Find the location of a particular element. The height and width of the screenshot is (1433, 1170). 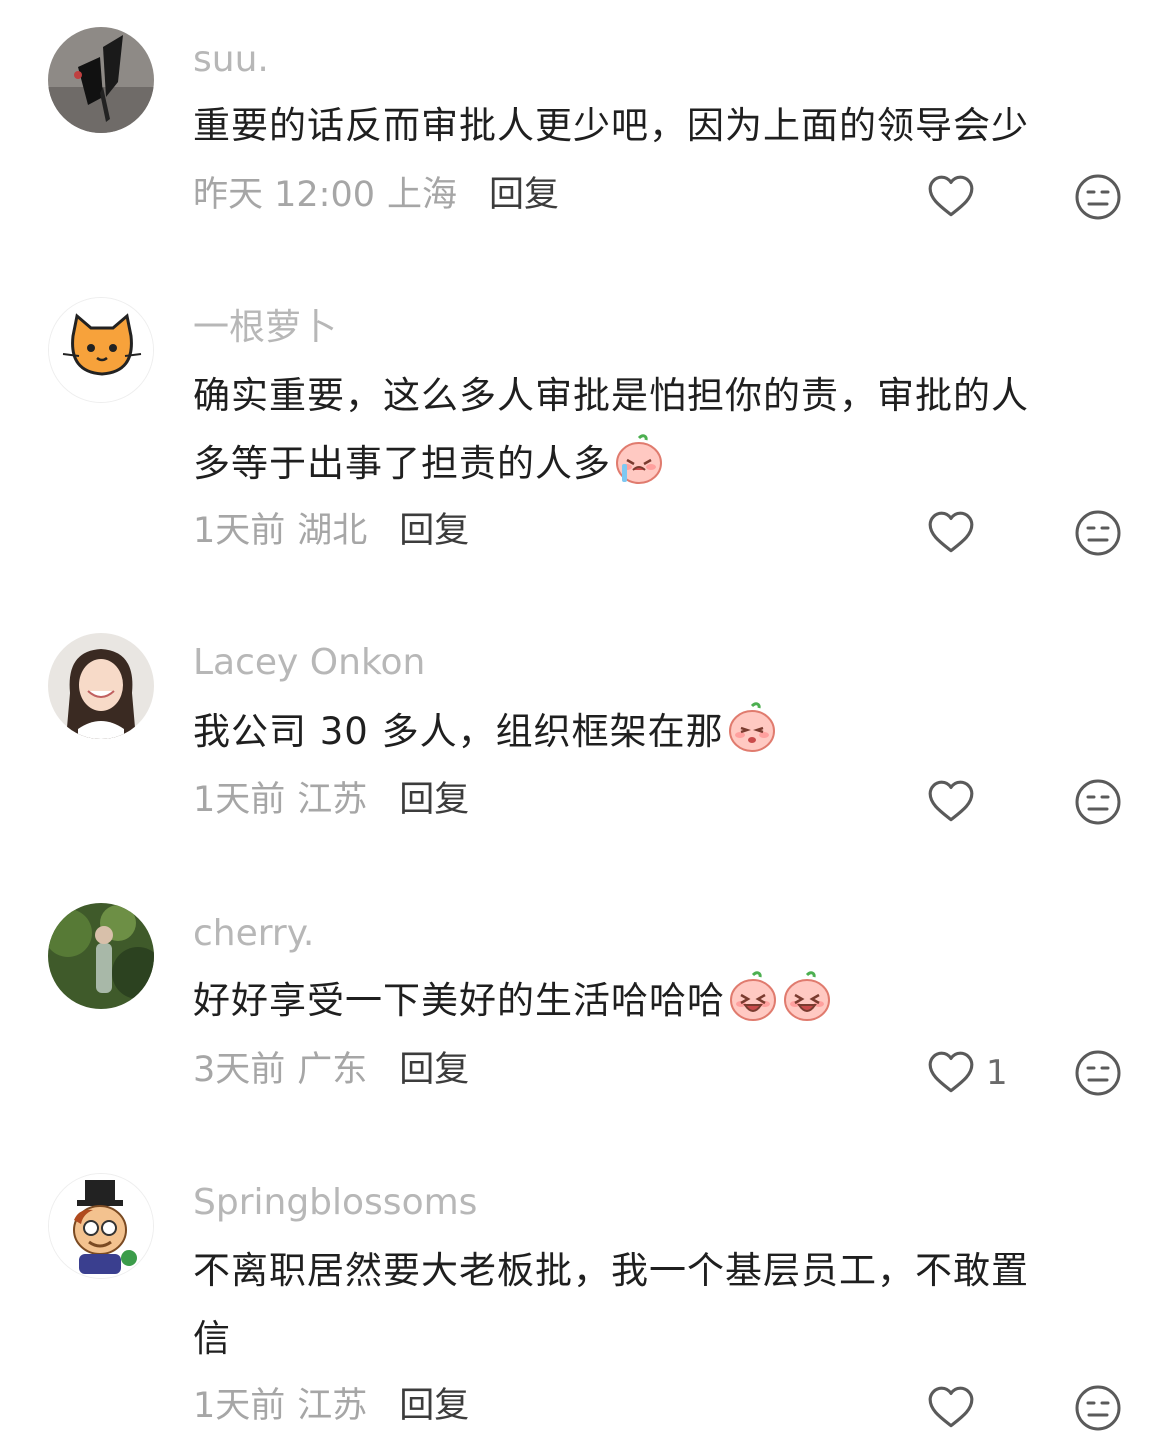

comment-line-text: 多等于出事了担责的人多 is located at coordinates (402, 463).